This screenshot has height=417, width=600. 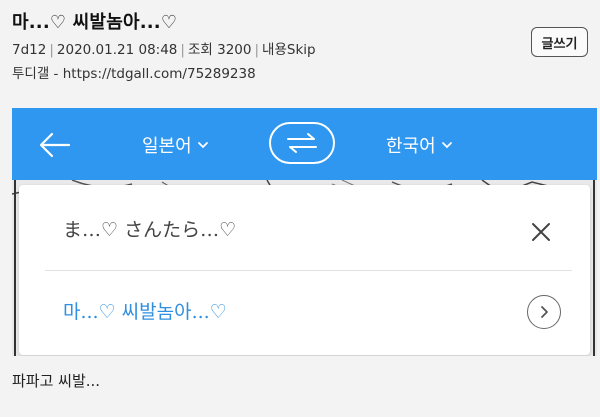 What do you see at coordinates (559, 42) in the screenshot?
I see `write-button: 글쓰기` at bounding box center [559, 42].